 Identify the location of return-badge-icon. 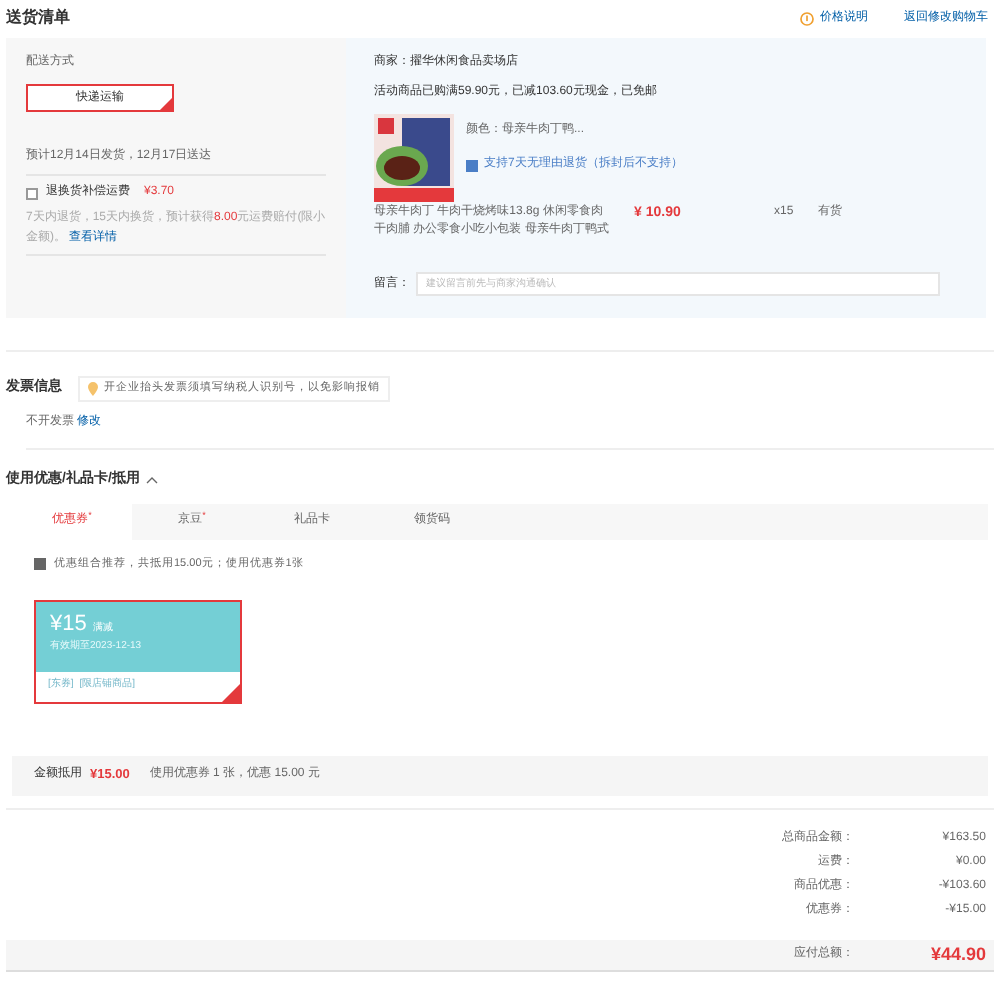
(472, 165).